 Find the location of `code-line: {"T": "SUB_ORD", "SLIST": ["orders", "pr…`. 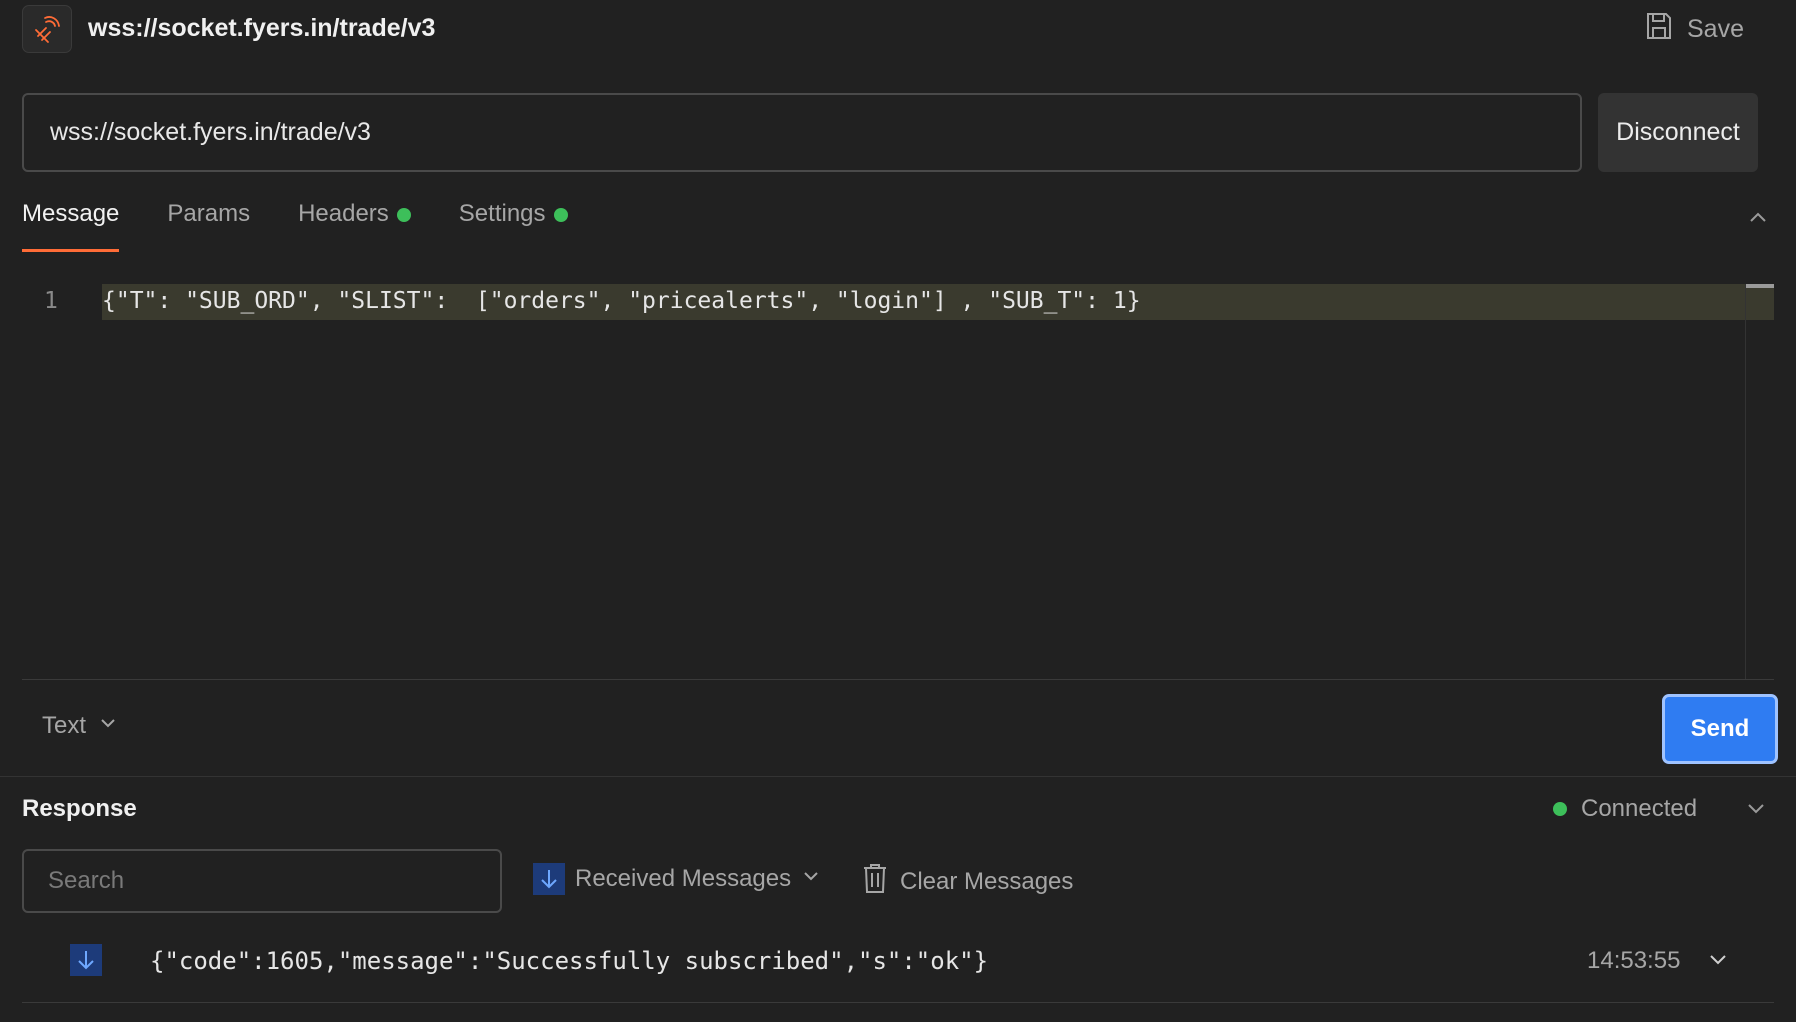

code-line: {"T": "SUB_ORD", "SLIST": ["orders", "pr… is located at coordinates (621, 301).